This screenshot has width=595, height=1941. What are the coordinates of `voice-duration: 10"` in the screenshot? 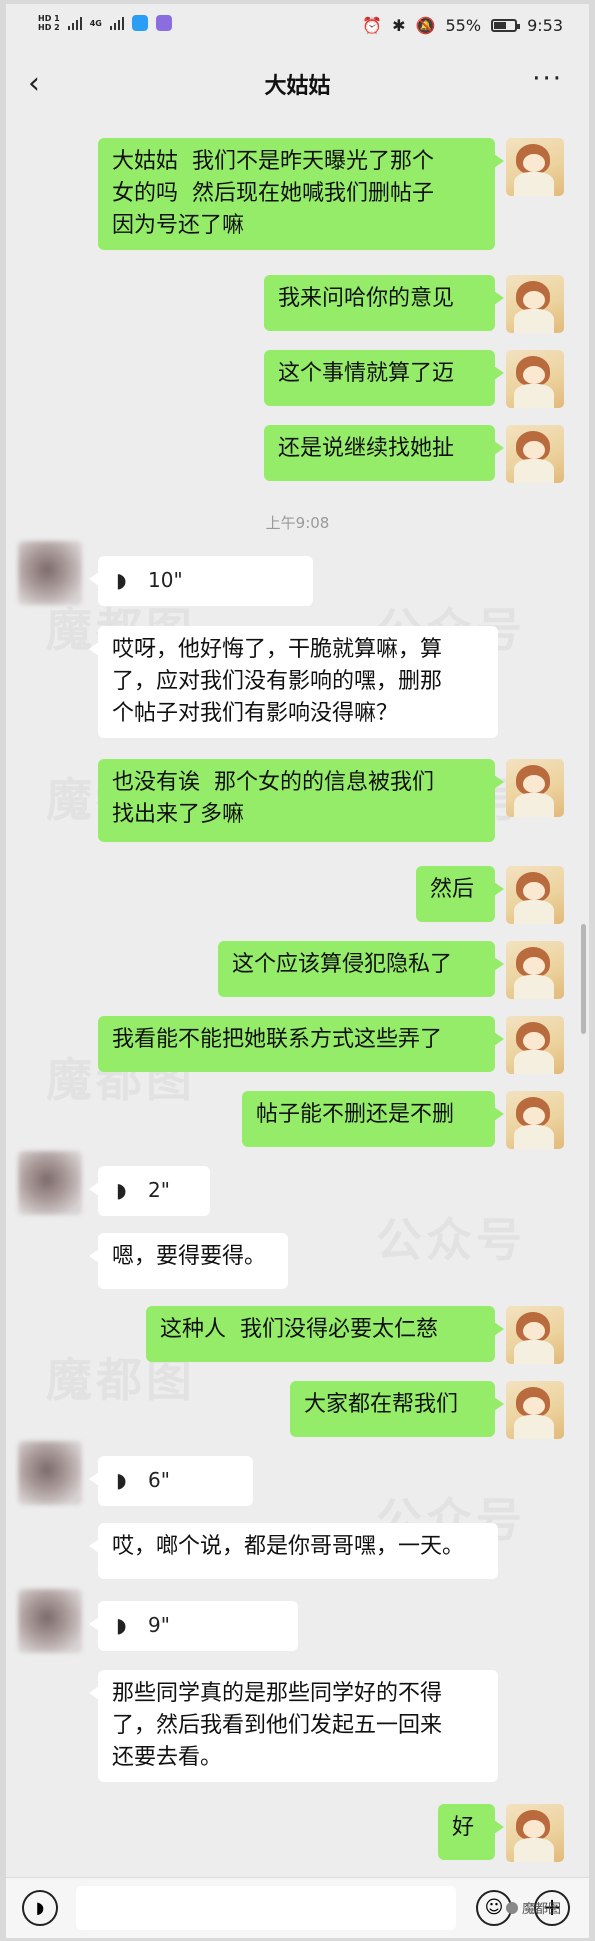 It's located at (165, 580).